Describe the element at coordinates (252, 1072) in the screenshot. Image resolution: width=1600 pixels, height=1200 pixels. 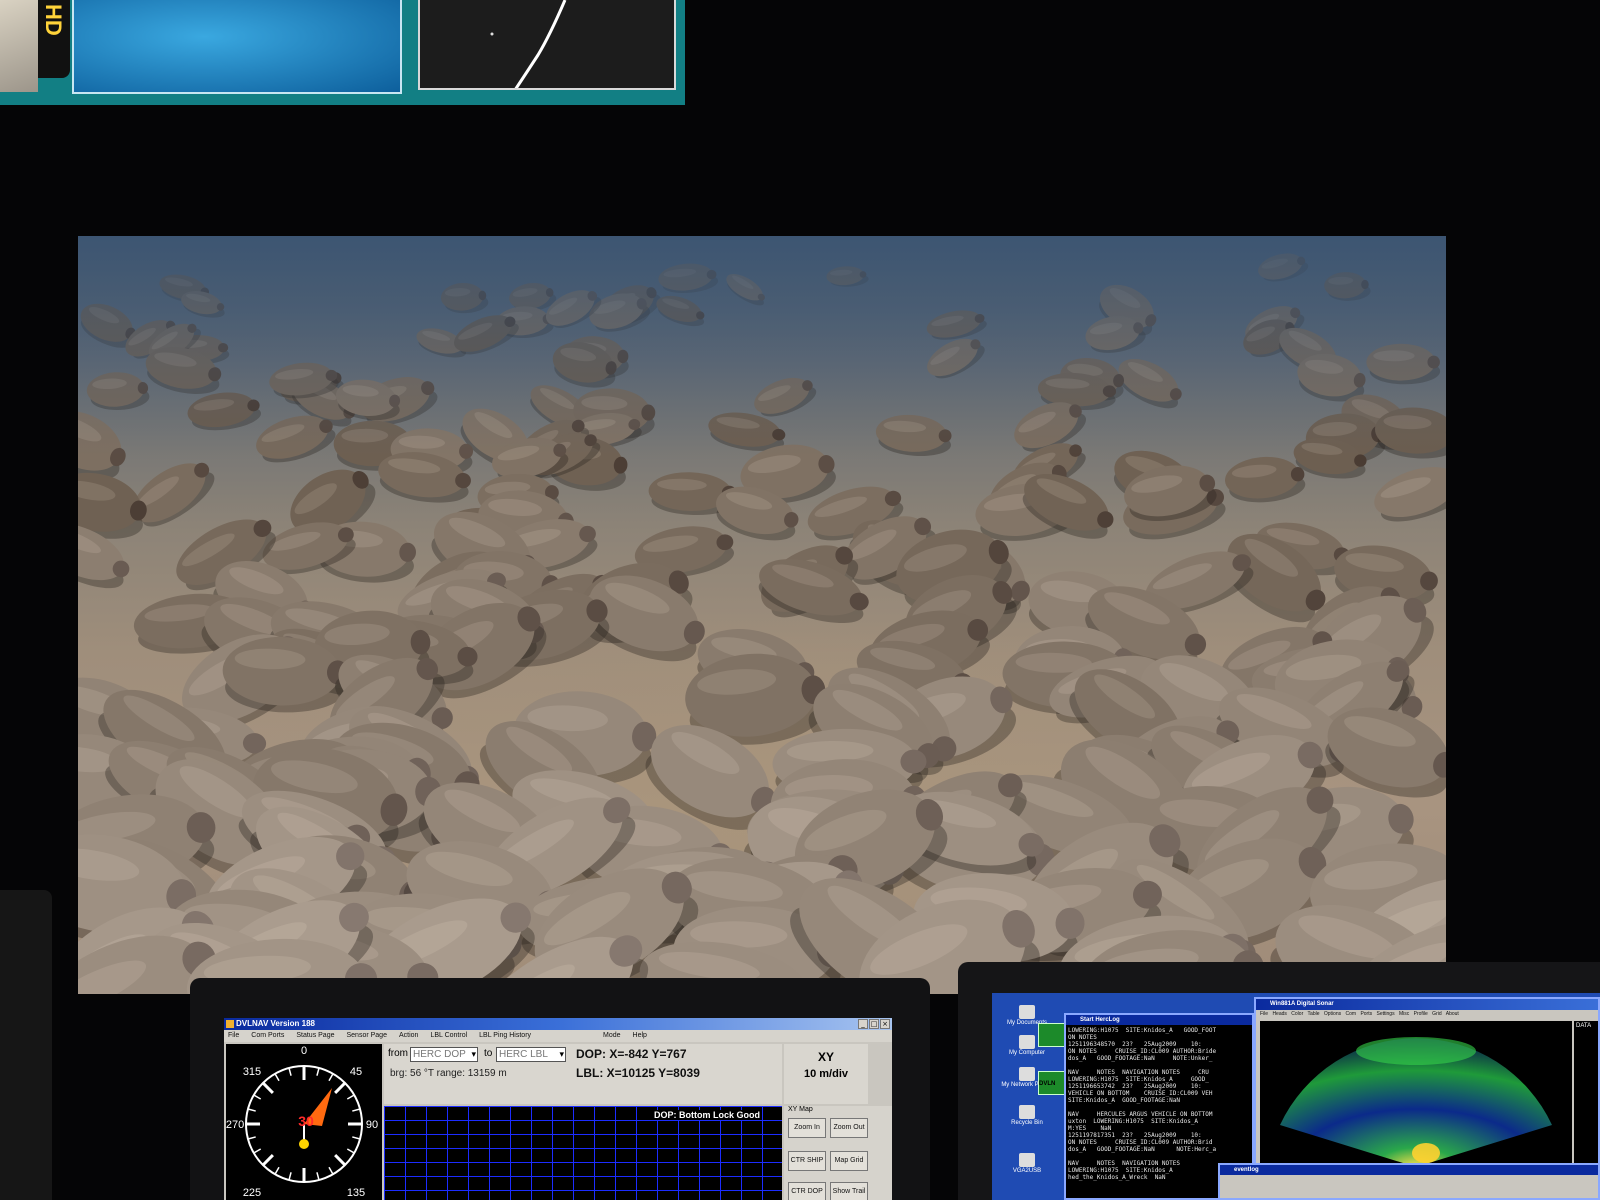
I see `compass-label-315: 315` at that location.